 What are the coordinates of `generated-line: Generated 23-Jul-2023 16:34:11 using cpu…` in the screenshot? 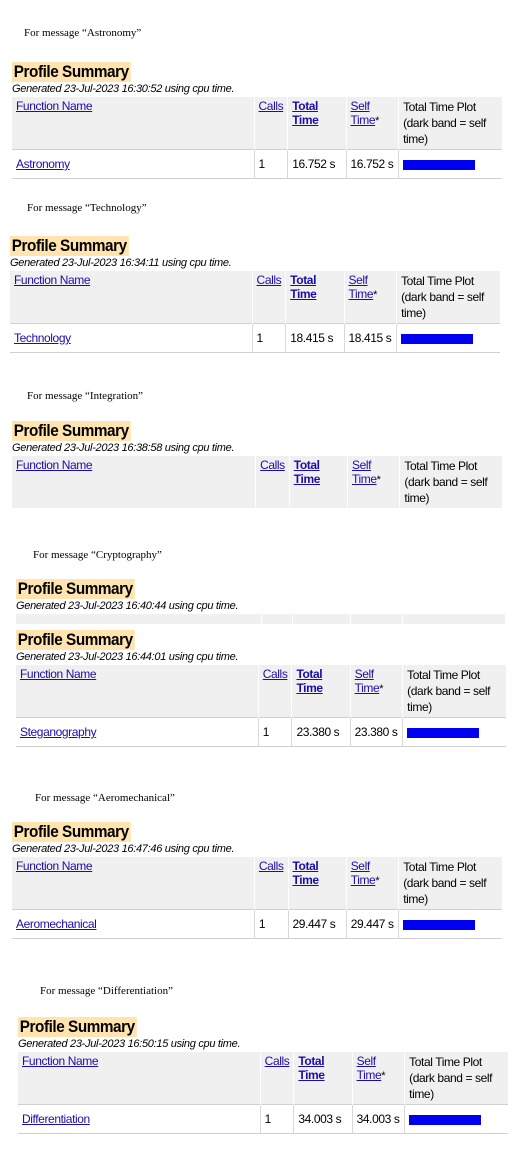 It's located at (121, 263).